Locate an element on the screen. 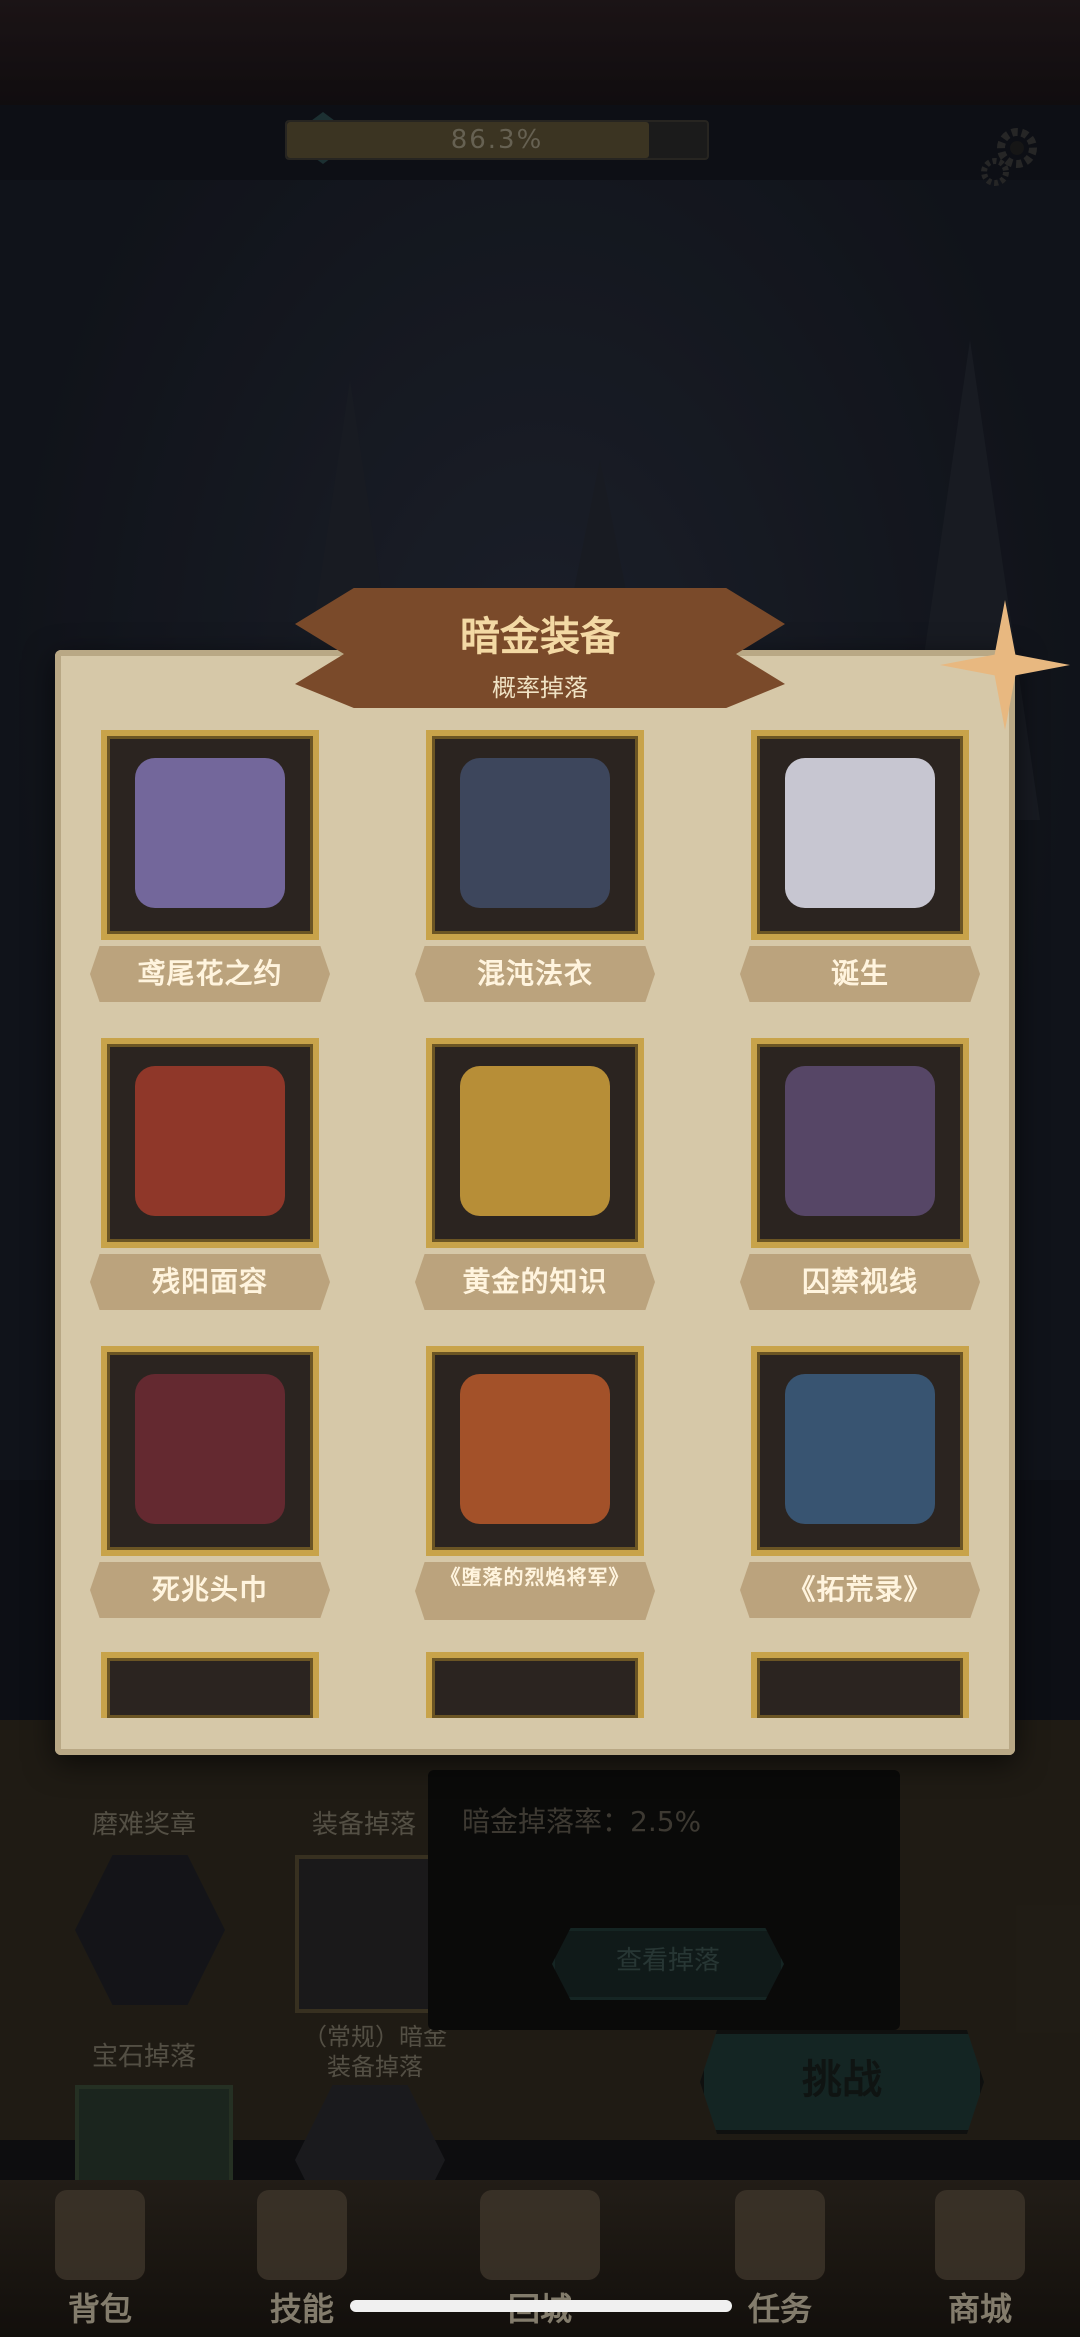 This screenshot has width=1080, height=2337. equipment-item: 诞生 is located at coordinates (860, 866).